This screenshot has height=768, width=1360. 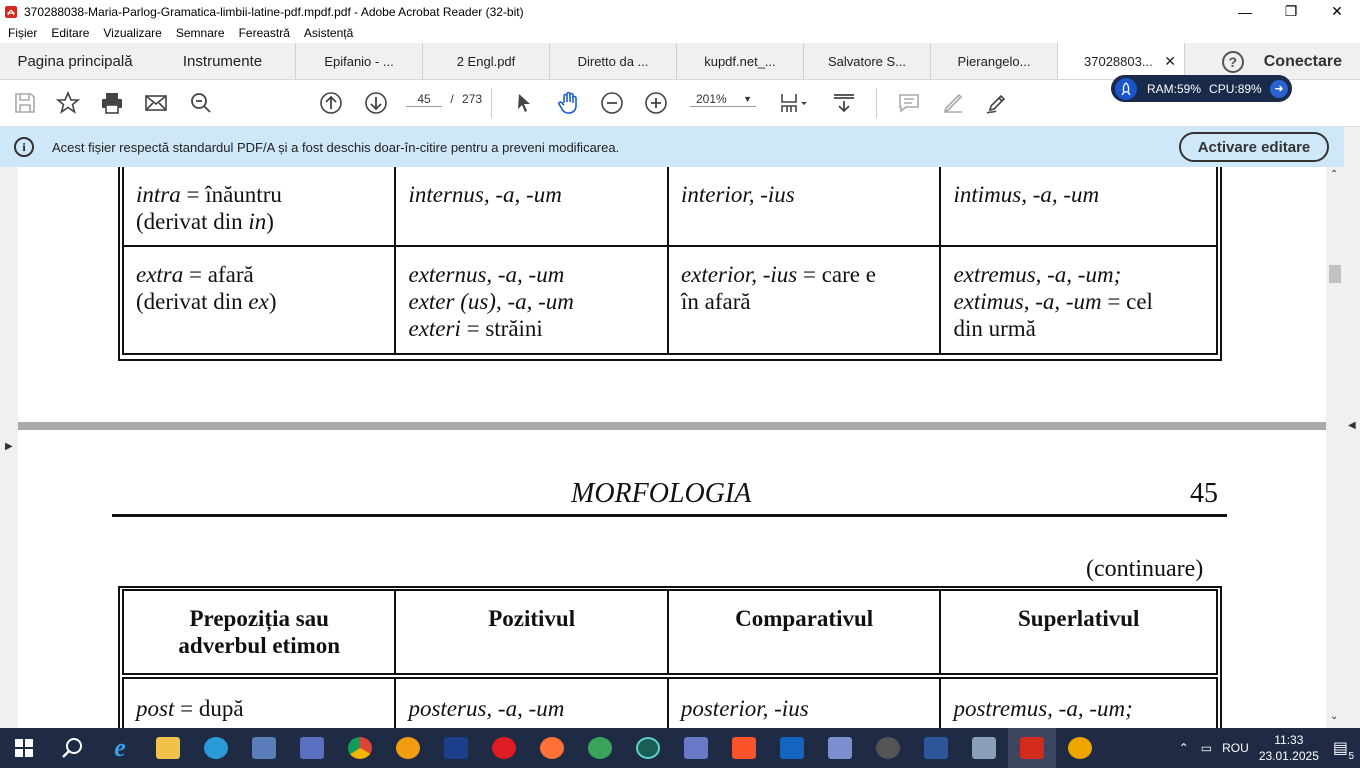 I want to click on scroll-up-icon: ⌃, so click(x=1334, y=174).